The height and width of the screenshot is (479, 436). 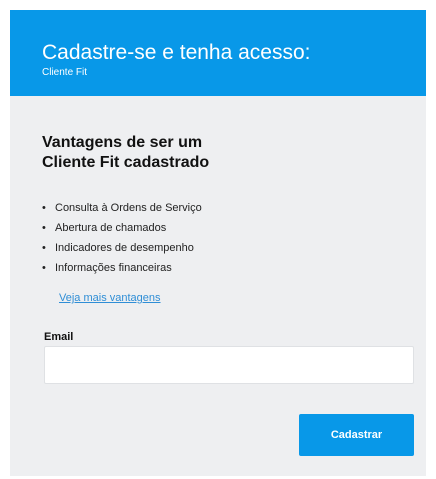 What do you see at coordinates (126, 162) in the screenshot?
I see `benefits-heading-line-2: Cliente Fit cadastrado` at bounding box center [126, 162].